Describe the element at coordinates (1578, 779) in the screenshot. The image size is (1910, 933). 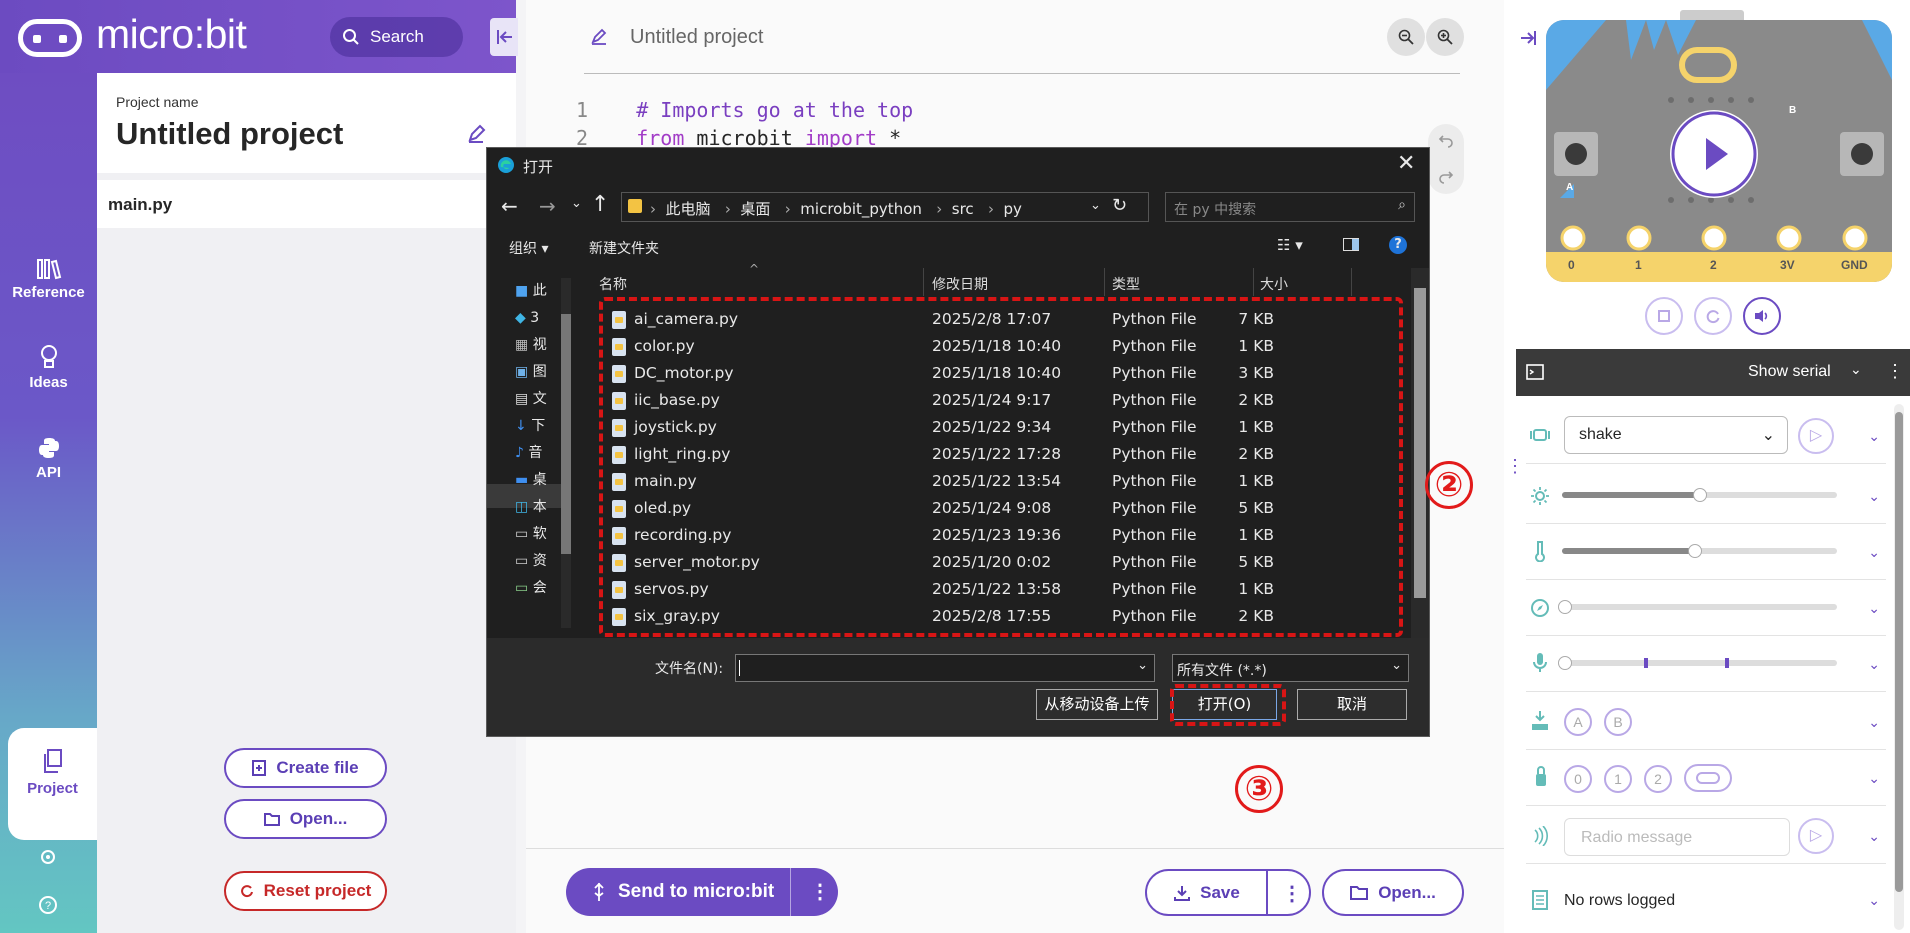
I see `pin-0-toggle: 0` at that location.